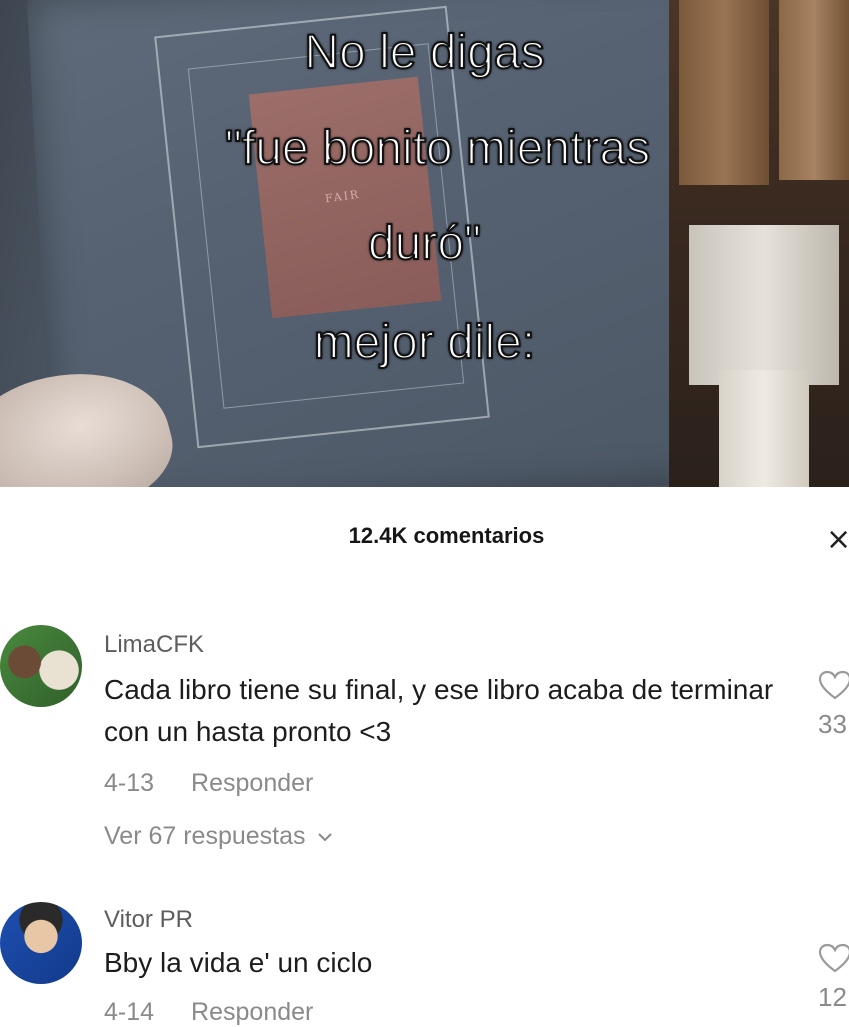  What do you see at coordinates (832, 724) in the screenshot?
I see `like-count: 33` at bounding box center [832, 724].